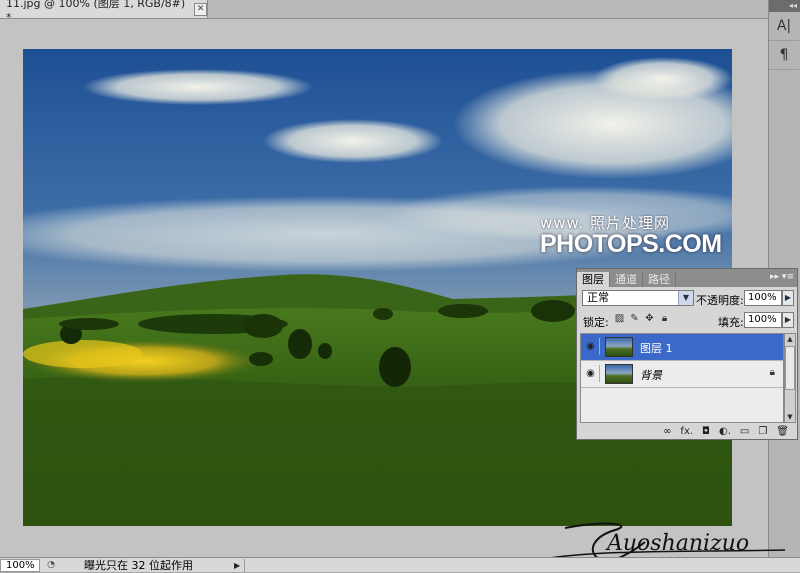 The height and width of the screenshot is (573, 800). What do you see at coordinates (790, 339) in the screenshot?
I see `scroll-up-icon: ▲` at bounding box center [790, 339].